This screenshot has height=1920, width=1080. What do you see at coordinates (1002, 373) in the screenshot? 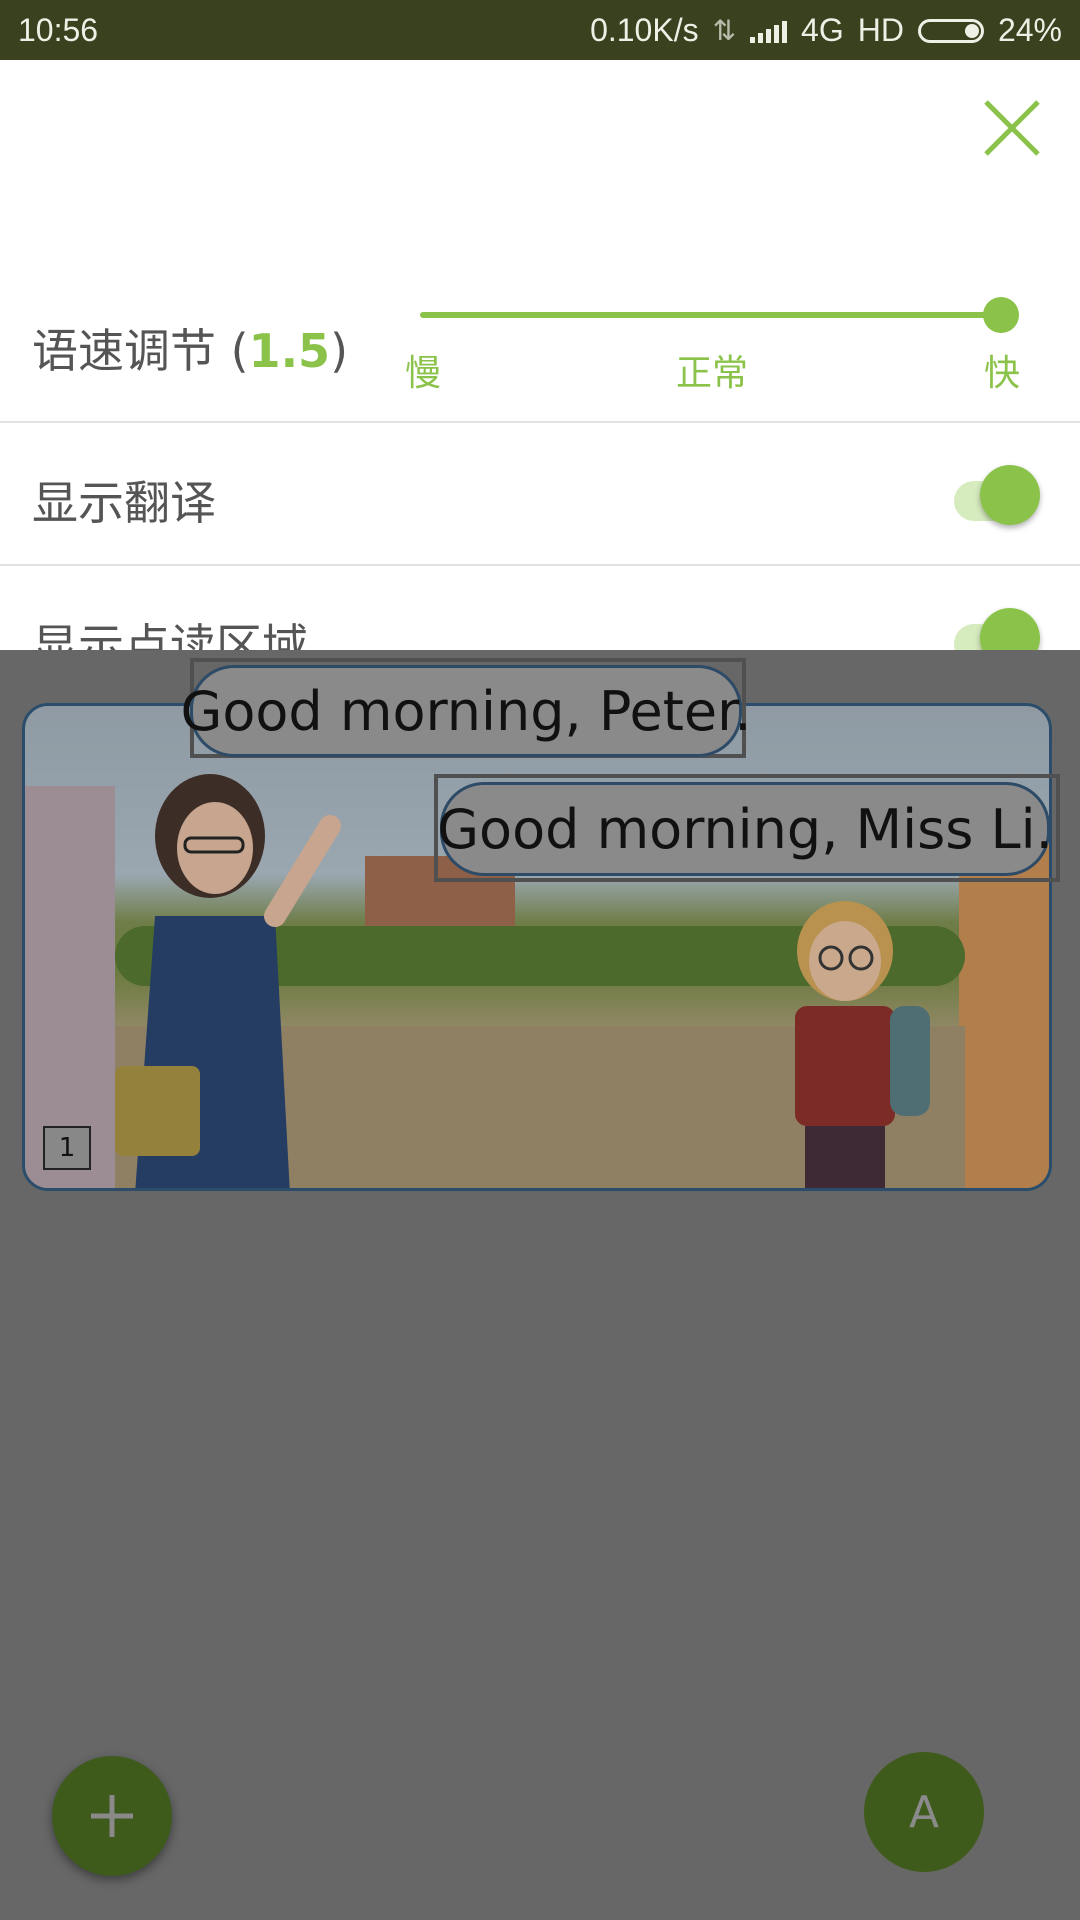
I see `speed-tick-fast: 快` at bounding box center [1002, 373].